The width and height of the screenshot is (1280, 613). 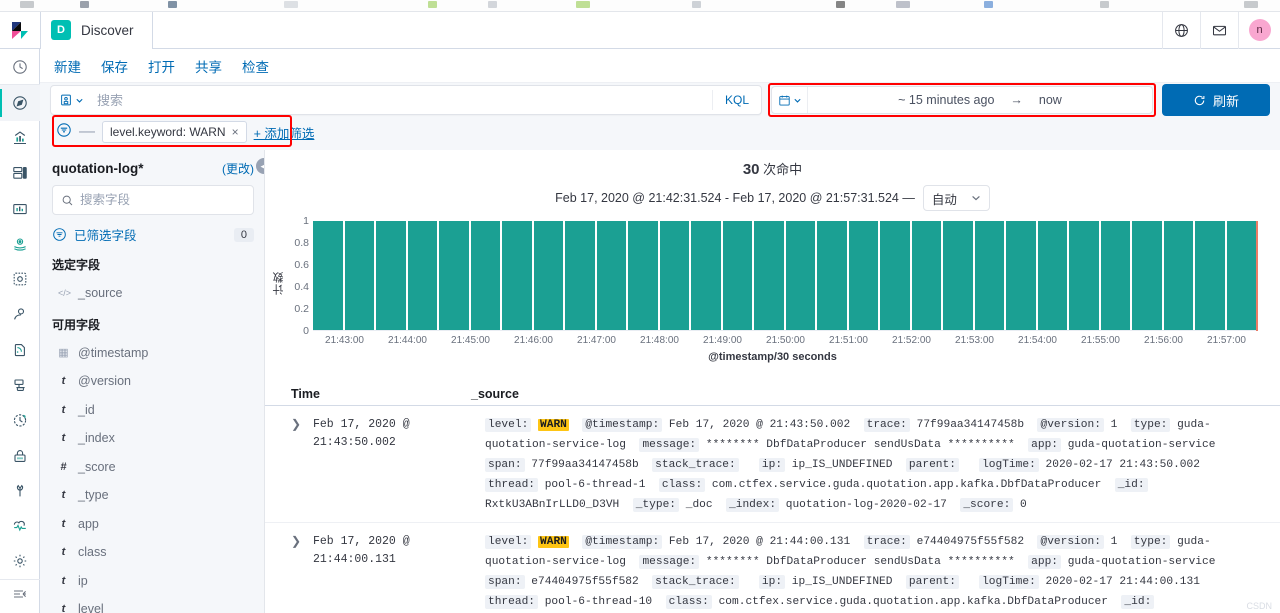 I want to click on nav-save: 保存, so click(x=114, y=66).